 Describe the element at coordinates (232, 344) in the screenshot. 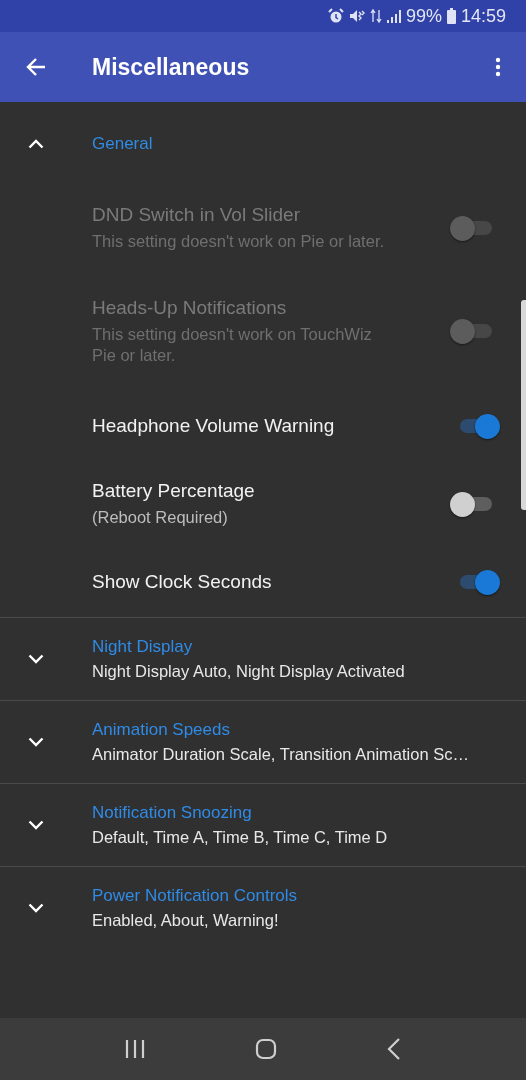

I see `setting-description: This setting doesn't work on TouchWiz Pie or later.` at that location.